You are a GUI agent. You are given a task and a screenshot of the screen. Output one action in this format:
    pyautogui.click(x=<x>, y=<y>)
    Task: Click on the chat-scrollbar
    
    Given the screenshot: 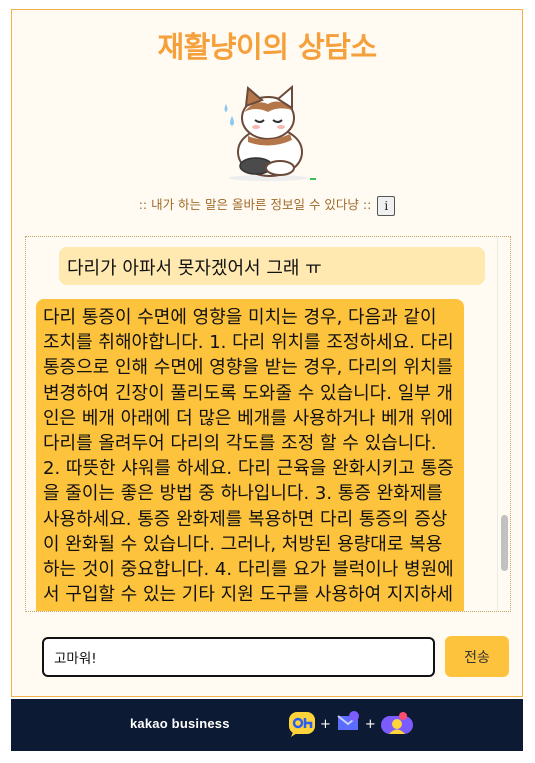 What is the action you would take?
    pyautogui.click(x=503, y=424)
    